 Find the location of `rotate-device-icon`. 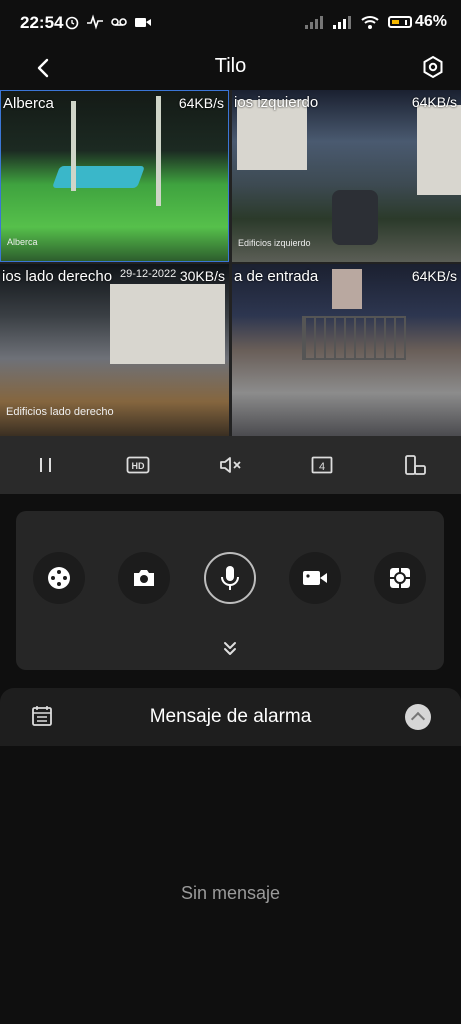

rotate-device-icon is located at coordinates (415, 465).